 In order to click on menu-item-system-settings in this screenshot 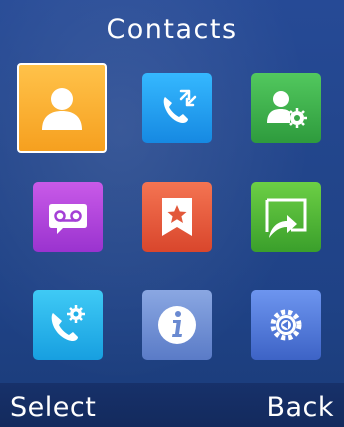, I will do `click(286, 325)`.